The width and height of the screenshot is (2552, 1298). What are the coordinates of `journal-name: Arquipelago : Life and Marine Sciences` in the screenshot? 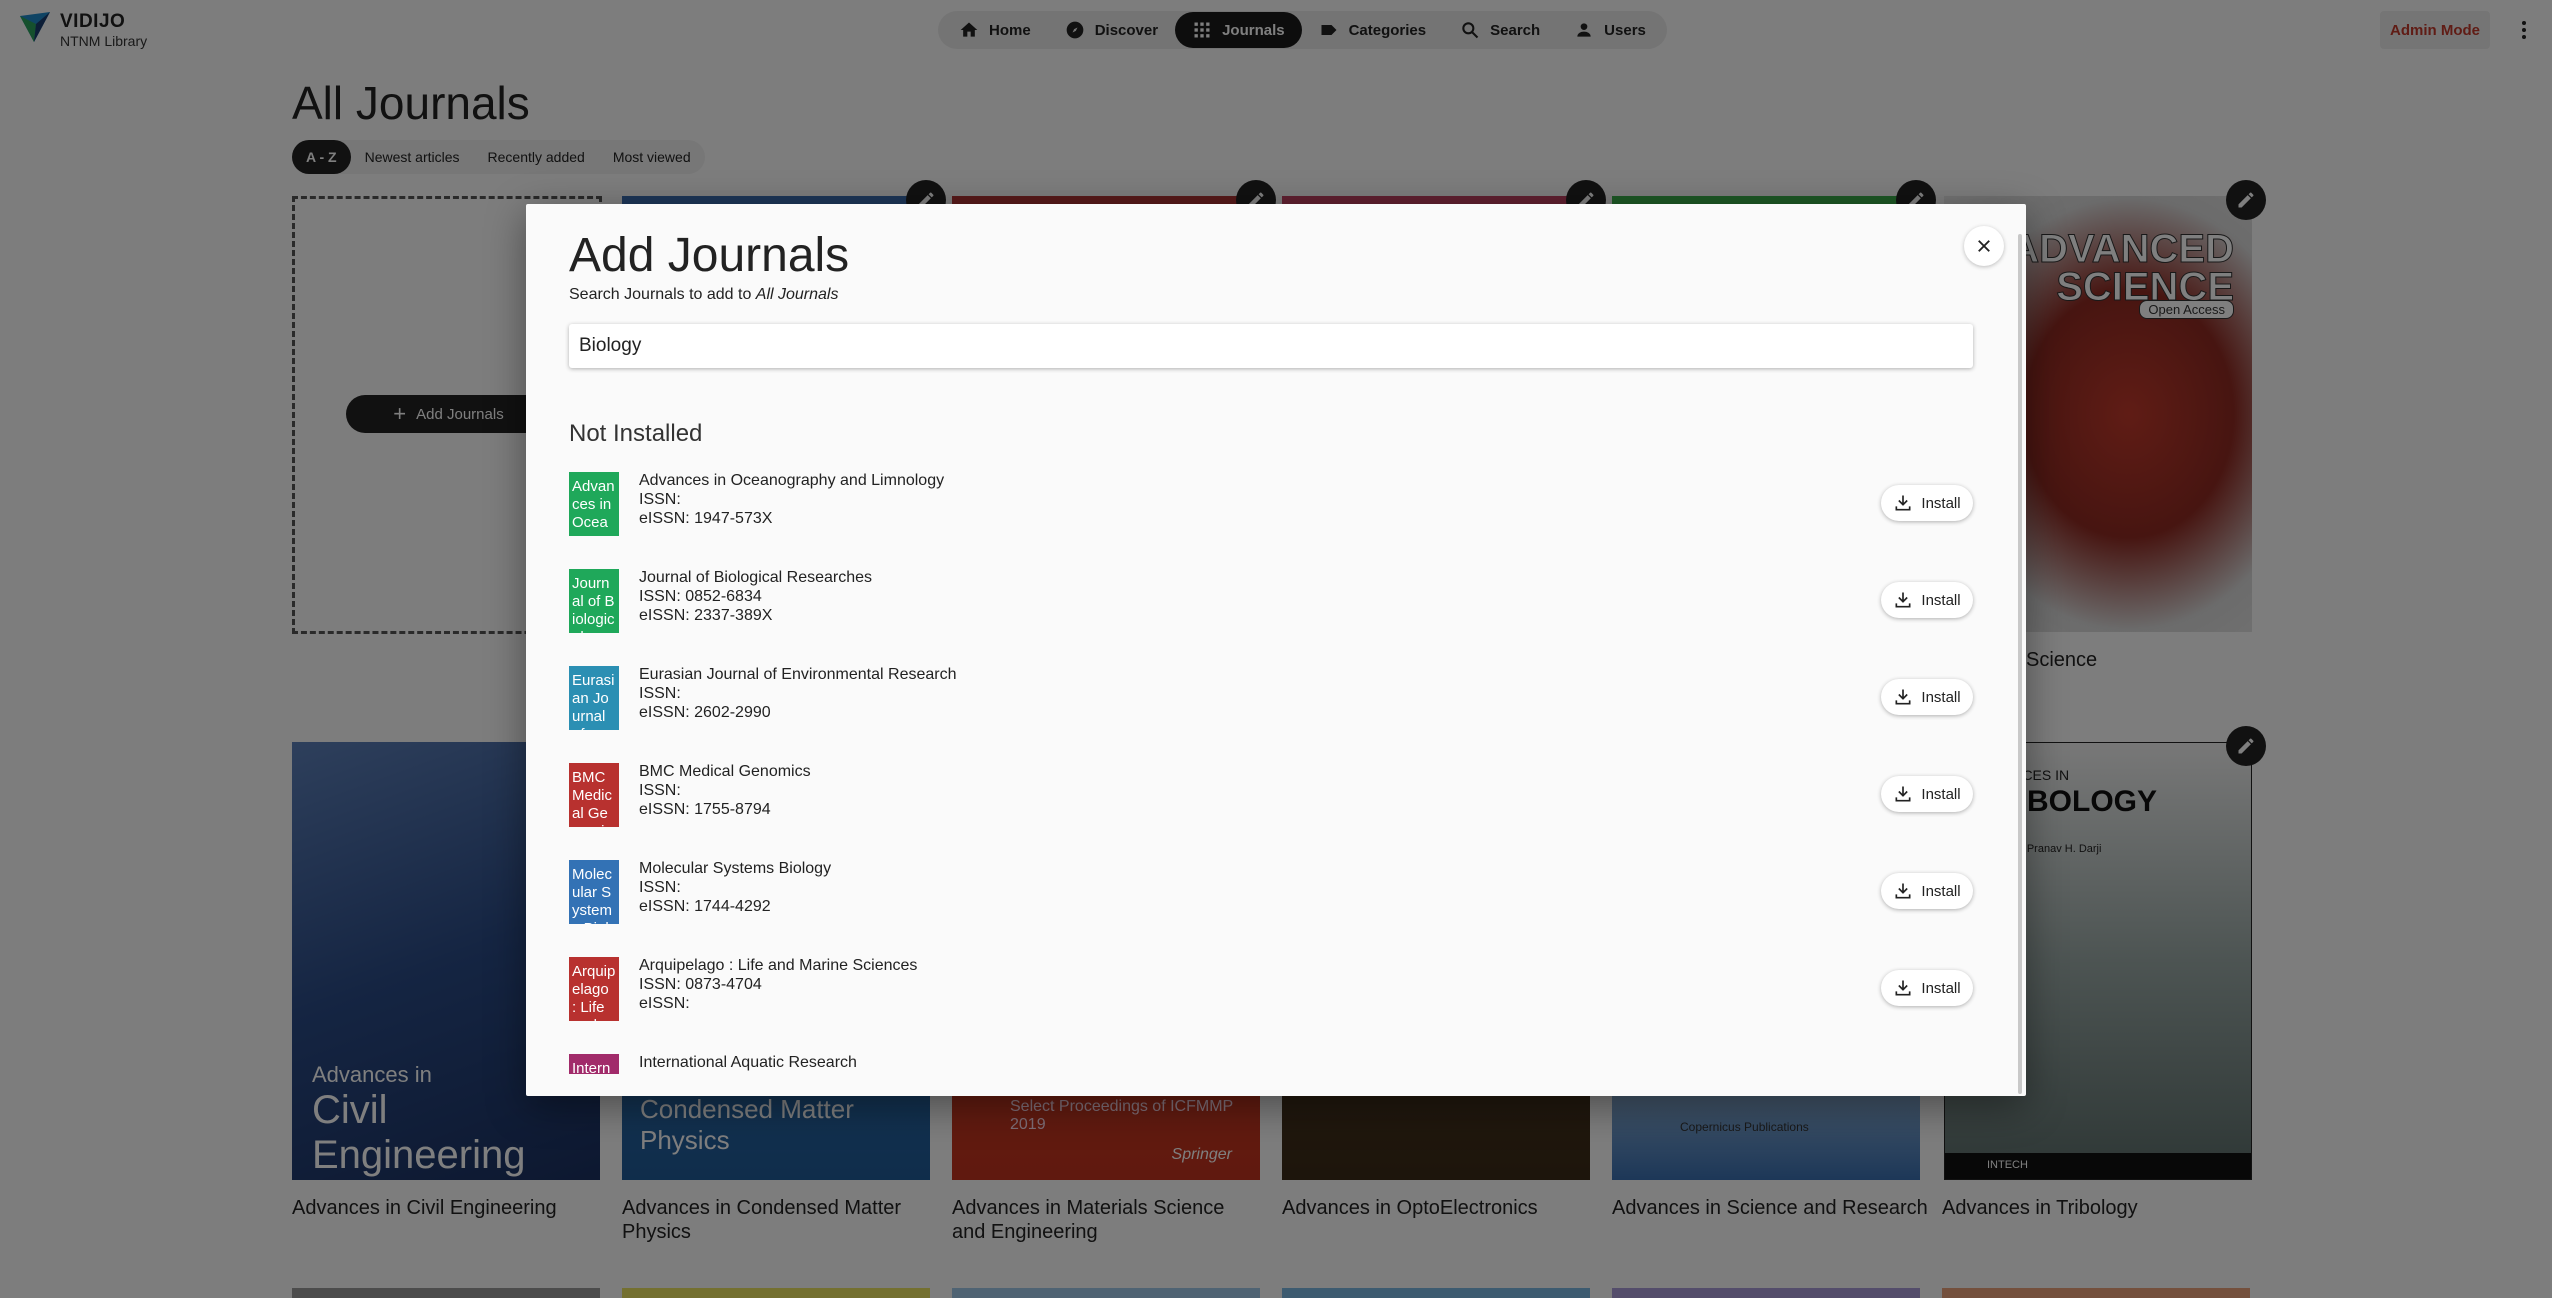 It's located at (778, 965).